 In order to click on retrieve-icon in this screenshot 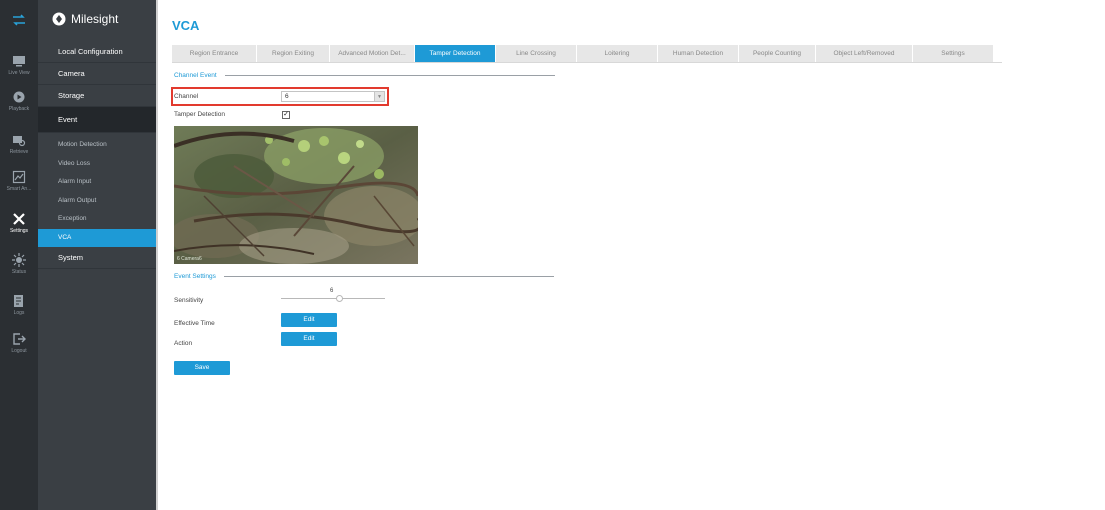, I will do `click(19, 141)`.